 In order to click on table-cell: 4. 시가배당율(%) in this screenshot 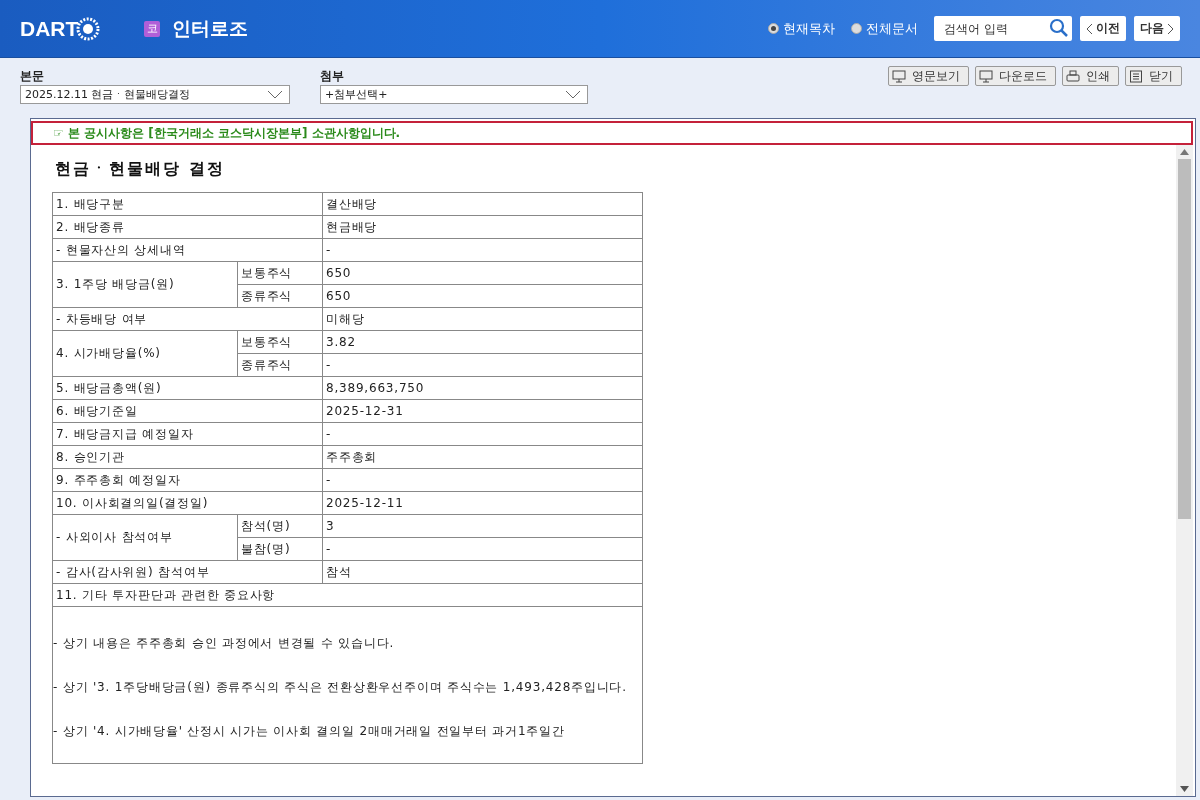, I will do `click(145, 353)`.